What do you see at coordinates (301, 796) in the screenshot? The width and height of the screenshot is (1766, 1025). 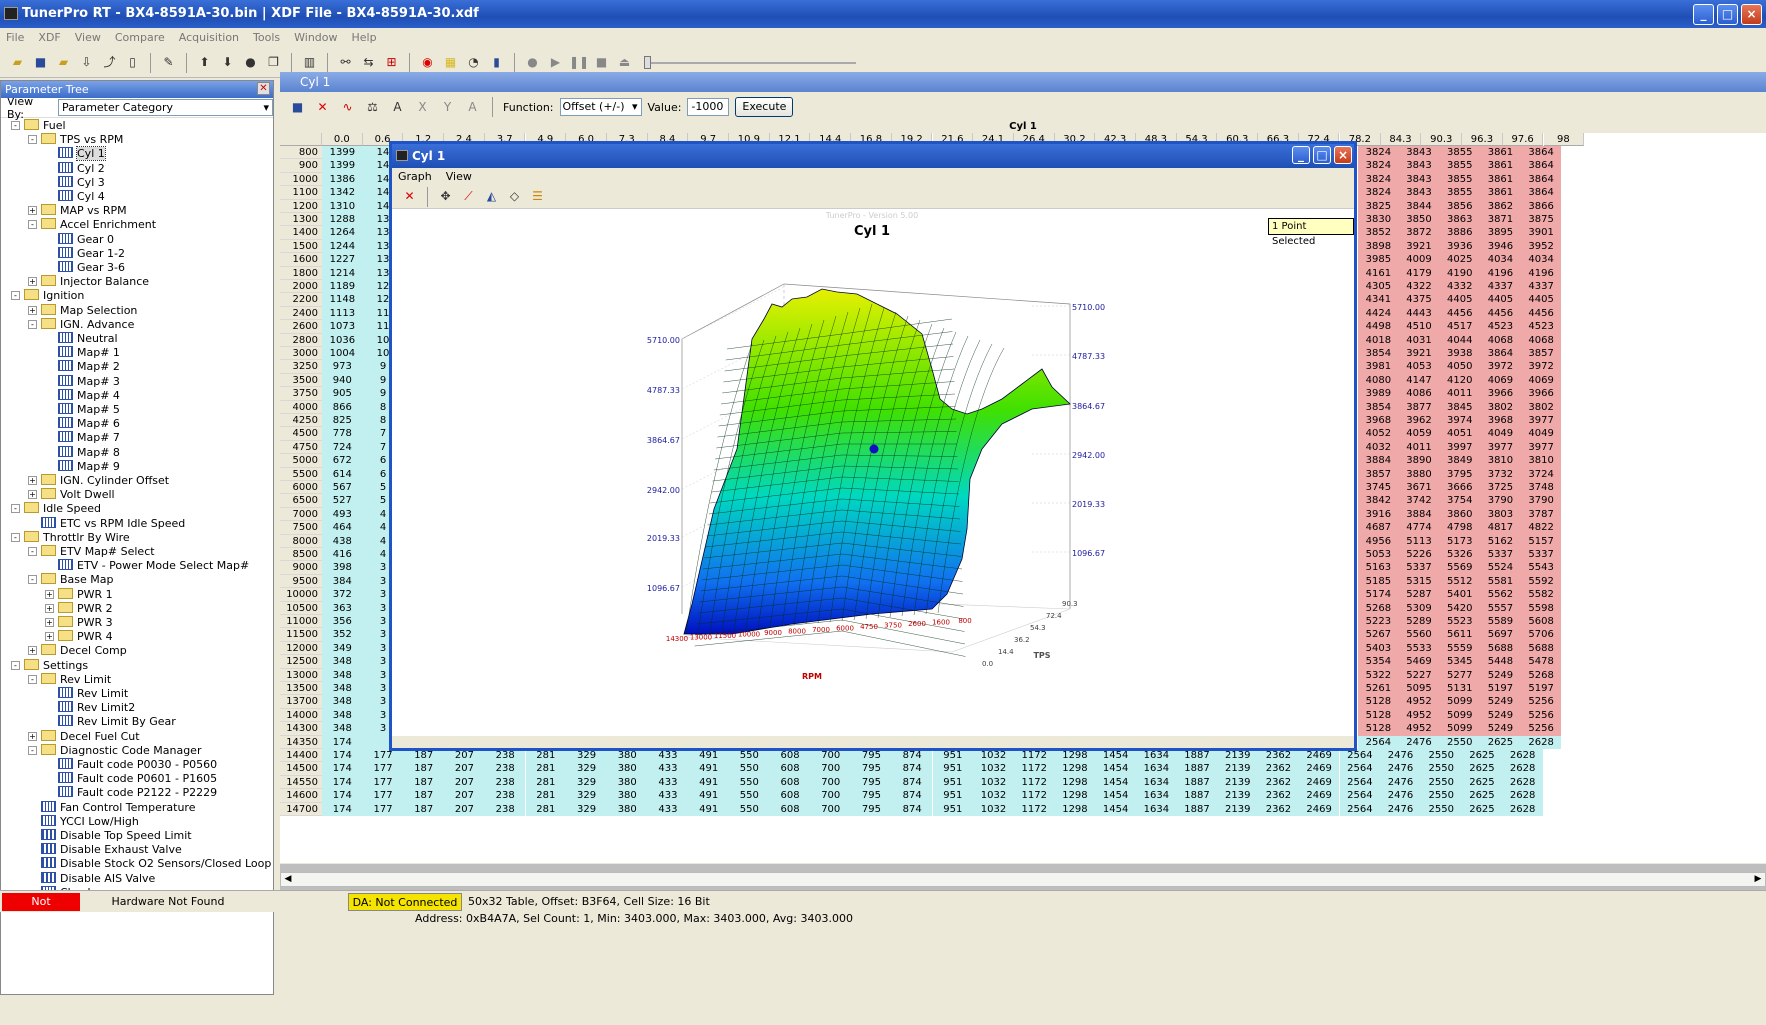 I see `row-header: 14600` at bounding box center [301, 796].